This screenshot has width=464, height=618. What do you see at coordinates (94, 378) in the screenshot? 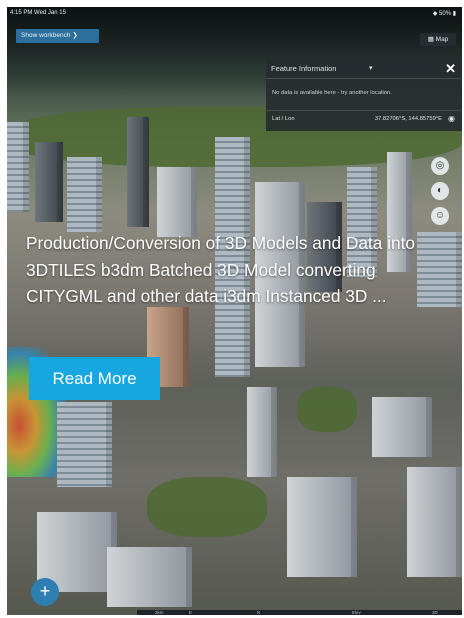
I see `read-more-button: Read More` at bounding box center [94, 378].